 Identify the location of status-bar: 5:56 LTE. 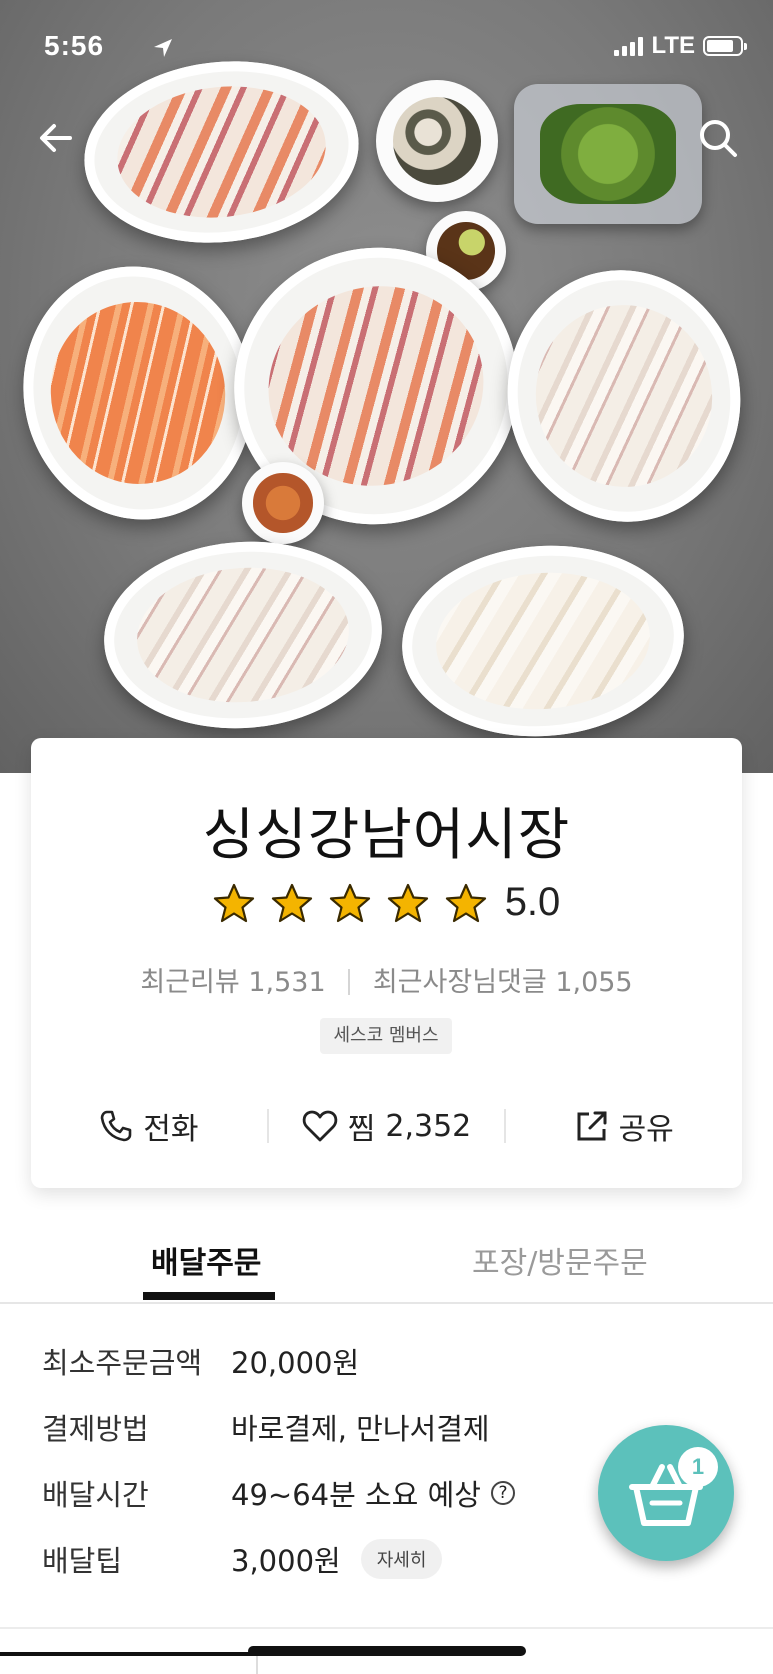
(395, 48).